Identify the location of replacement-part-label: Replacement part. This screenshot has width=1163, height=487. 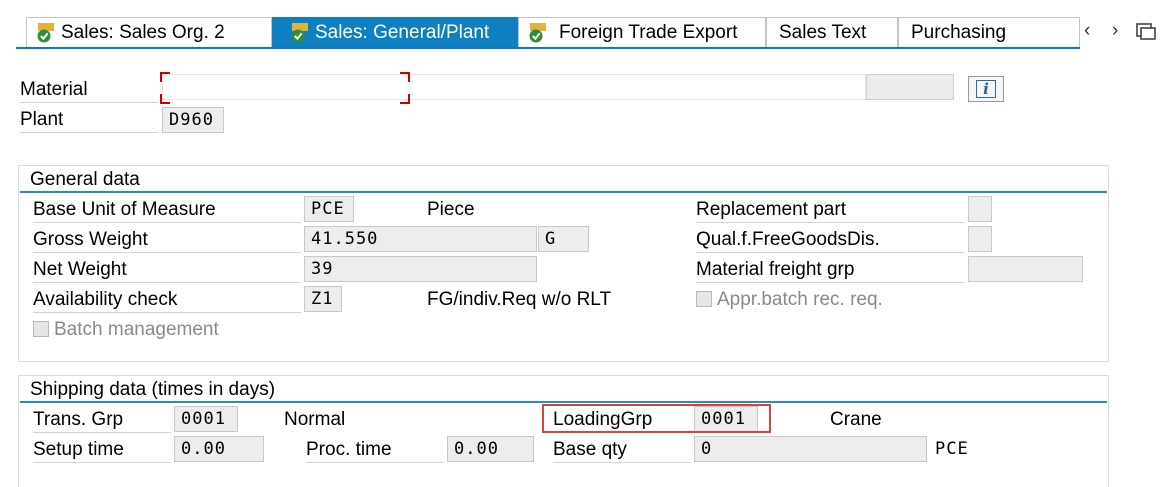
(830, 210).